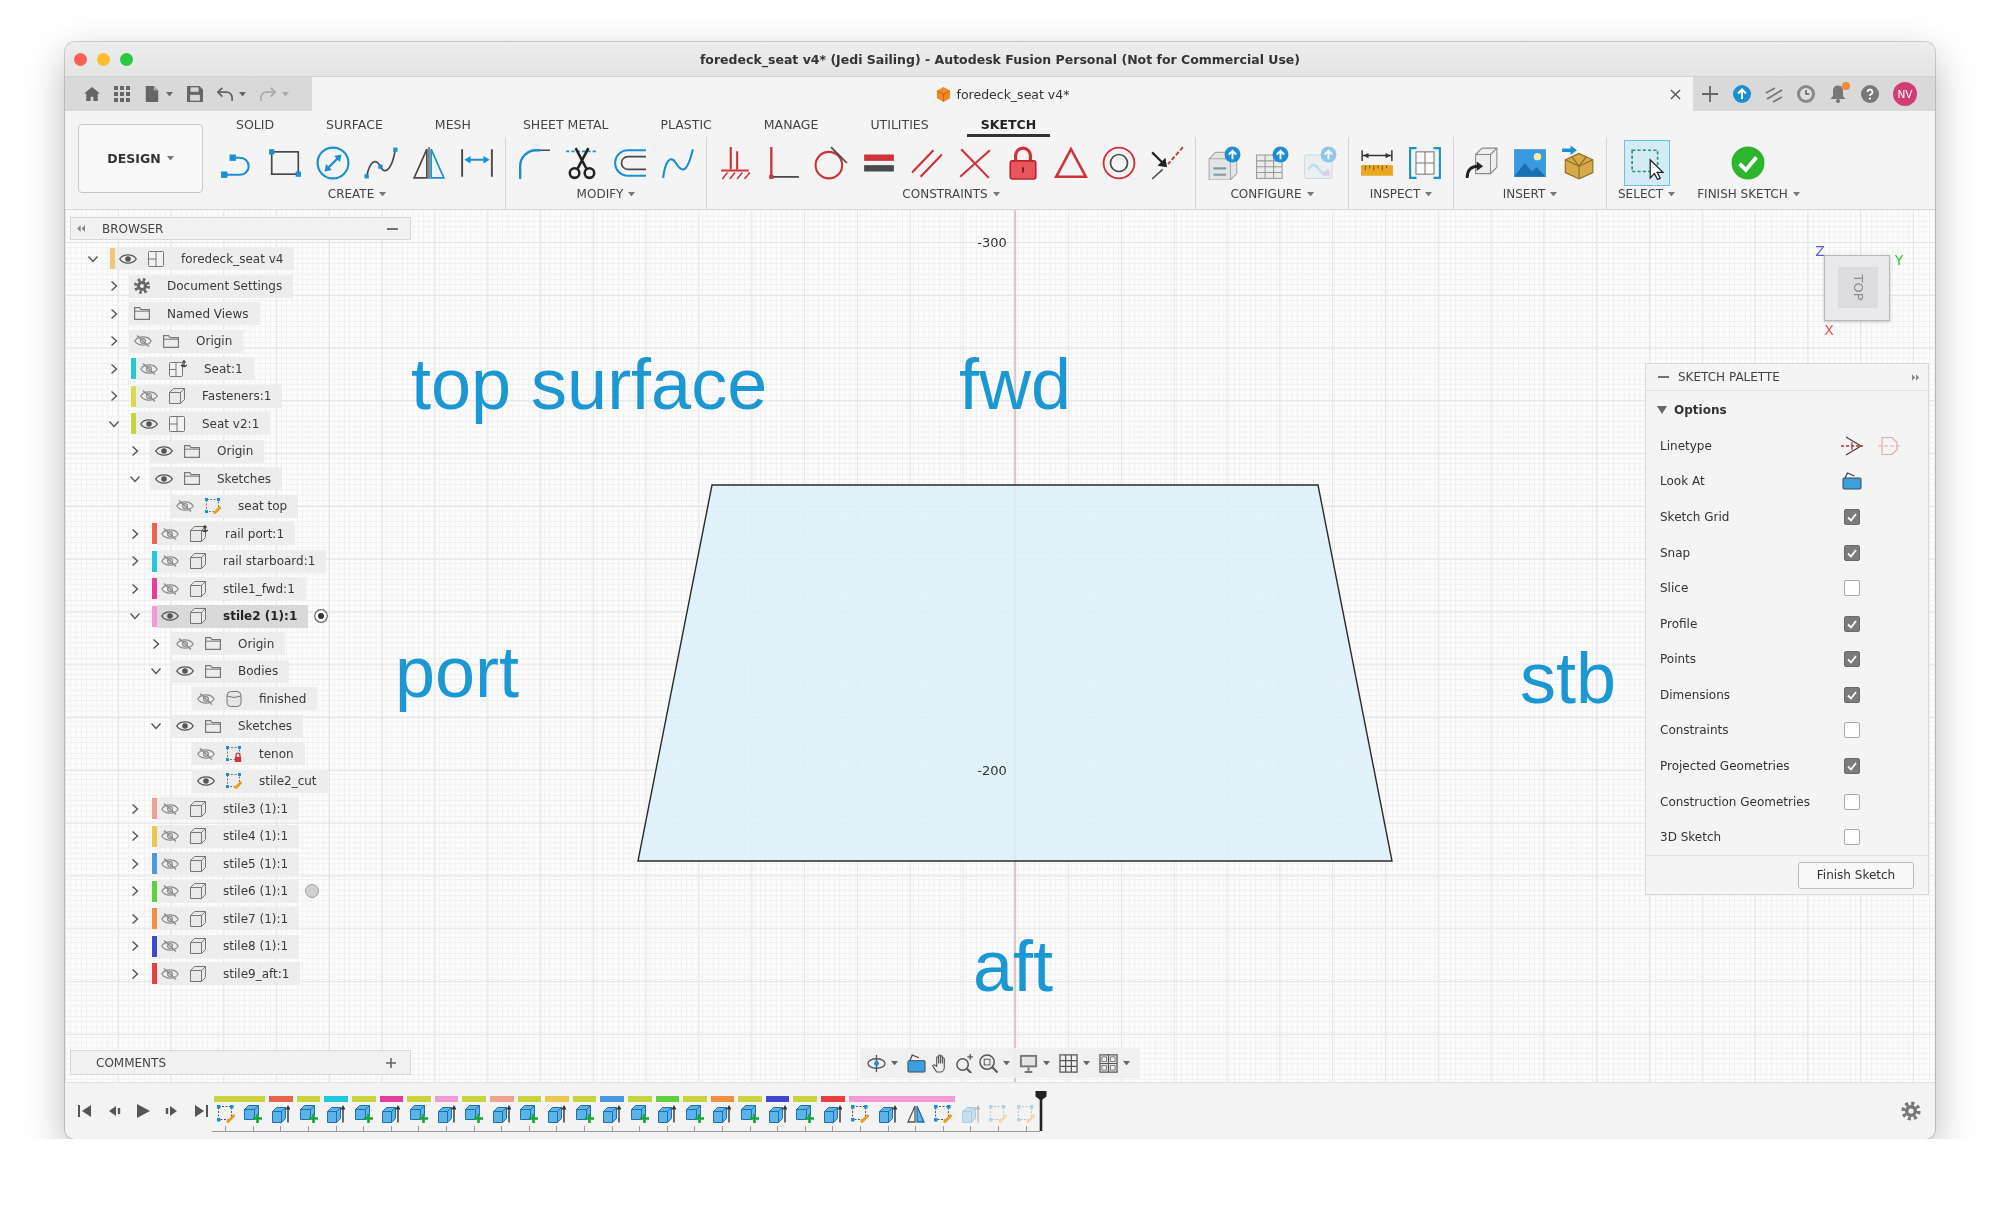 The height and width of the screenshot is (1225, 2000). Describe the element at coordinates (85, 1111) in the screenshot. I see `skip-to-start-icon` at that location.